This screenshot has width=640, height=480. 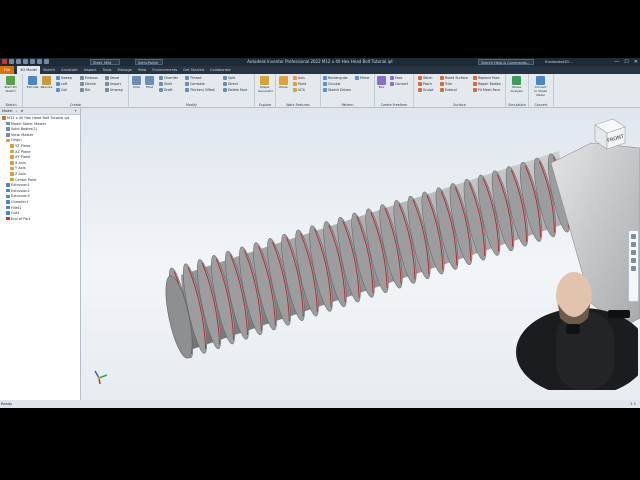 What do you see at coordinates (299, 90) in the screenshot?
I see `ucs-button: UCS` at bounding box center [299, 90].